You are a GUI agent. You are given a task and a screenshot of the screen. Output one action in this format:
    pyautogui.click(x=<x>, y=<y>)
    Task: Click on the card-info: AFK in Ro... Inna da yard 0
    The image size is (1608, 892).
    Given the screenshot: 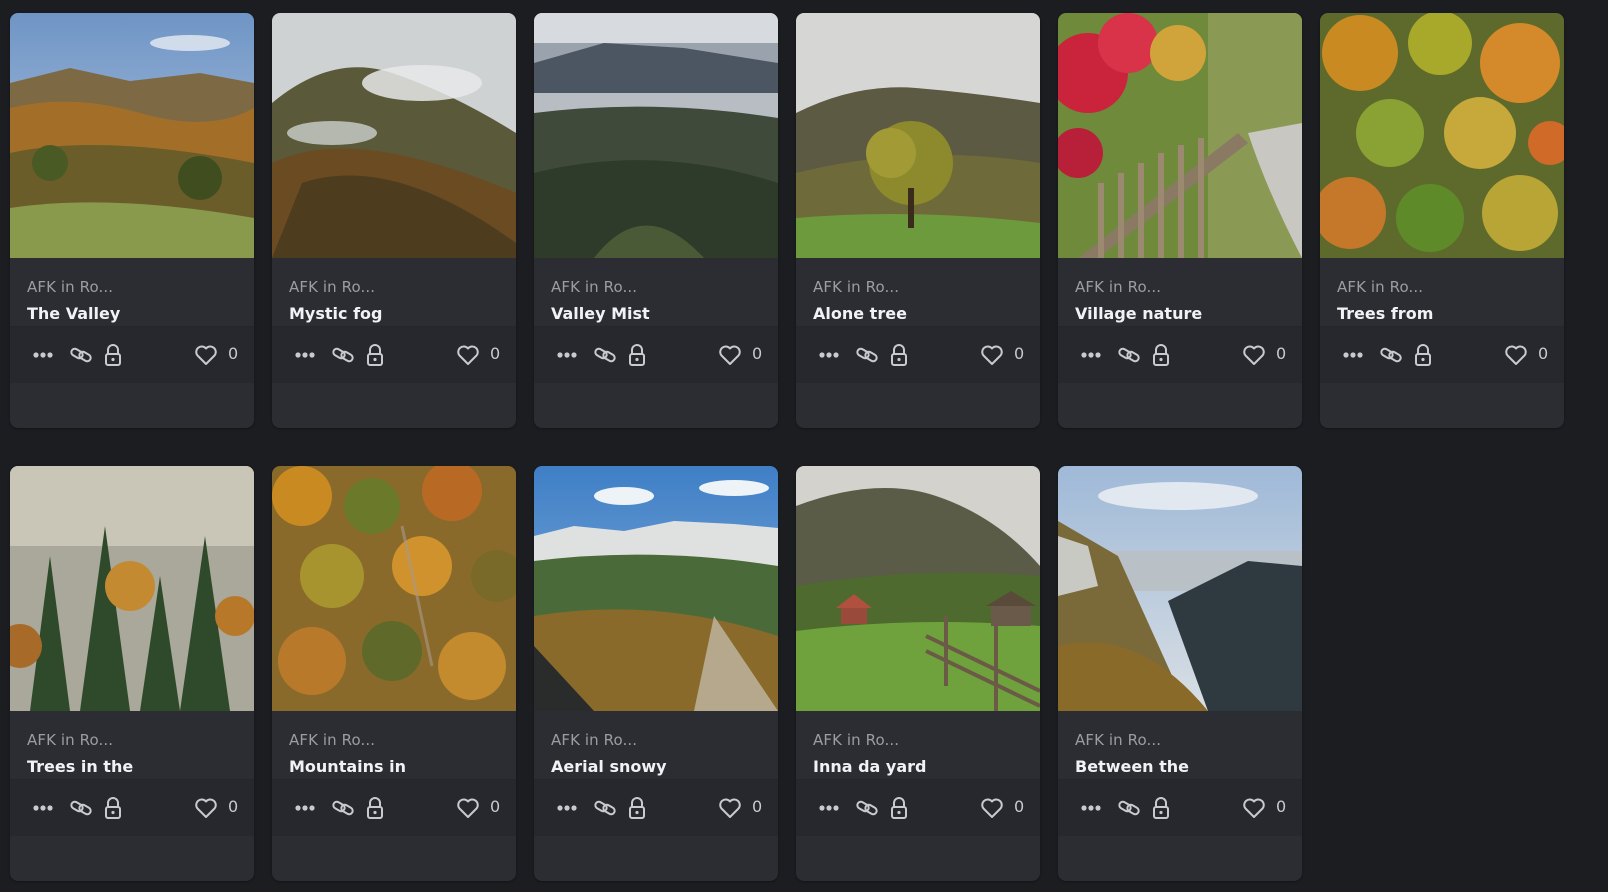 What is the action you would take?
    pyautogui.click(x=918, y=773)
    